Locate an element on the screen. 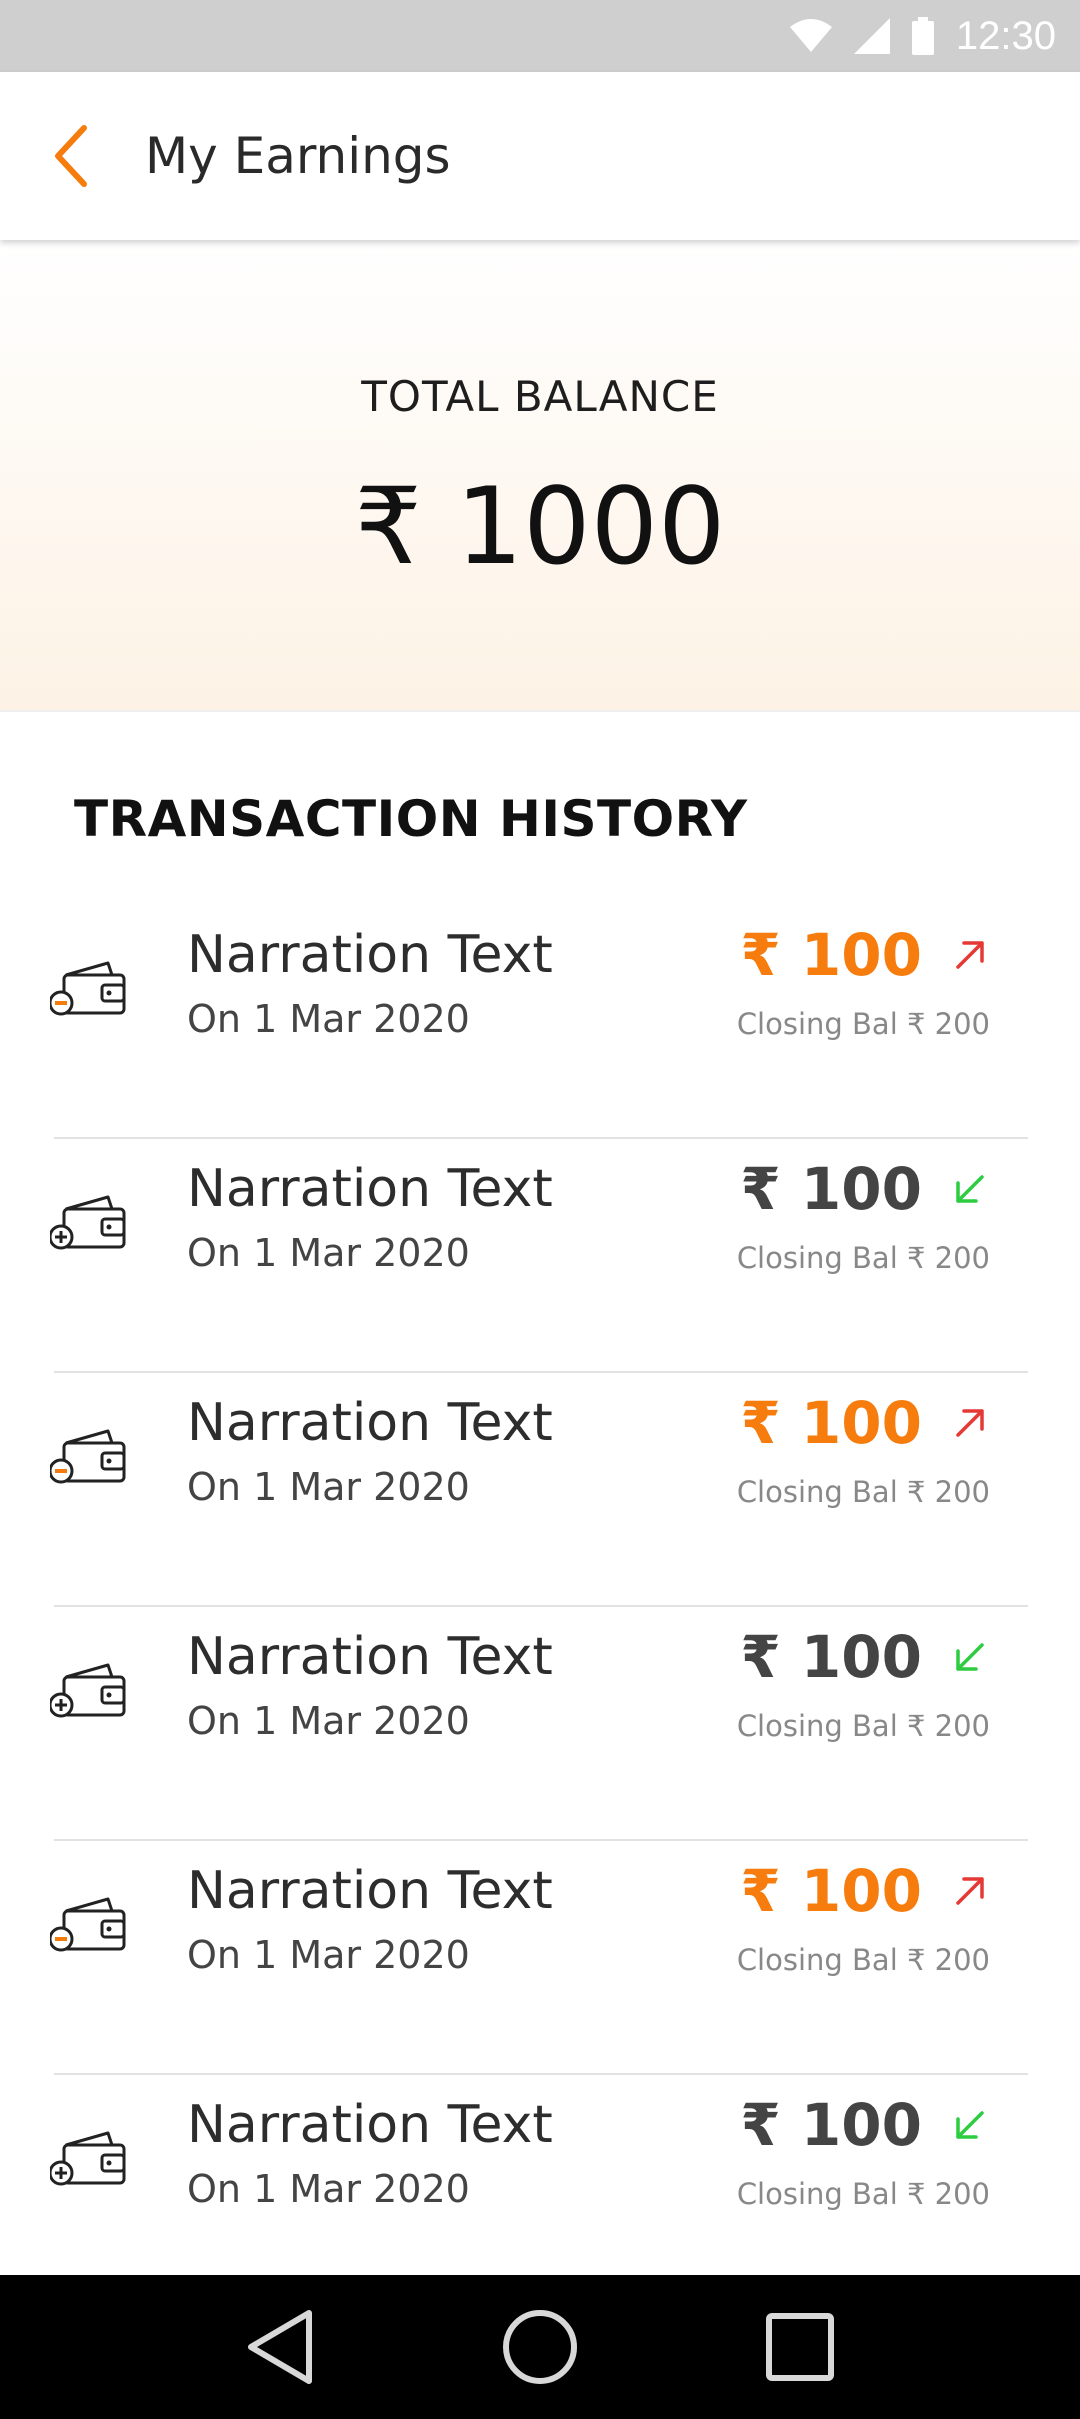  status-bar: 12:30 is located at coordinates (540, 36).